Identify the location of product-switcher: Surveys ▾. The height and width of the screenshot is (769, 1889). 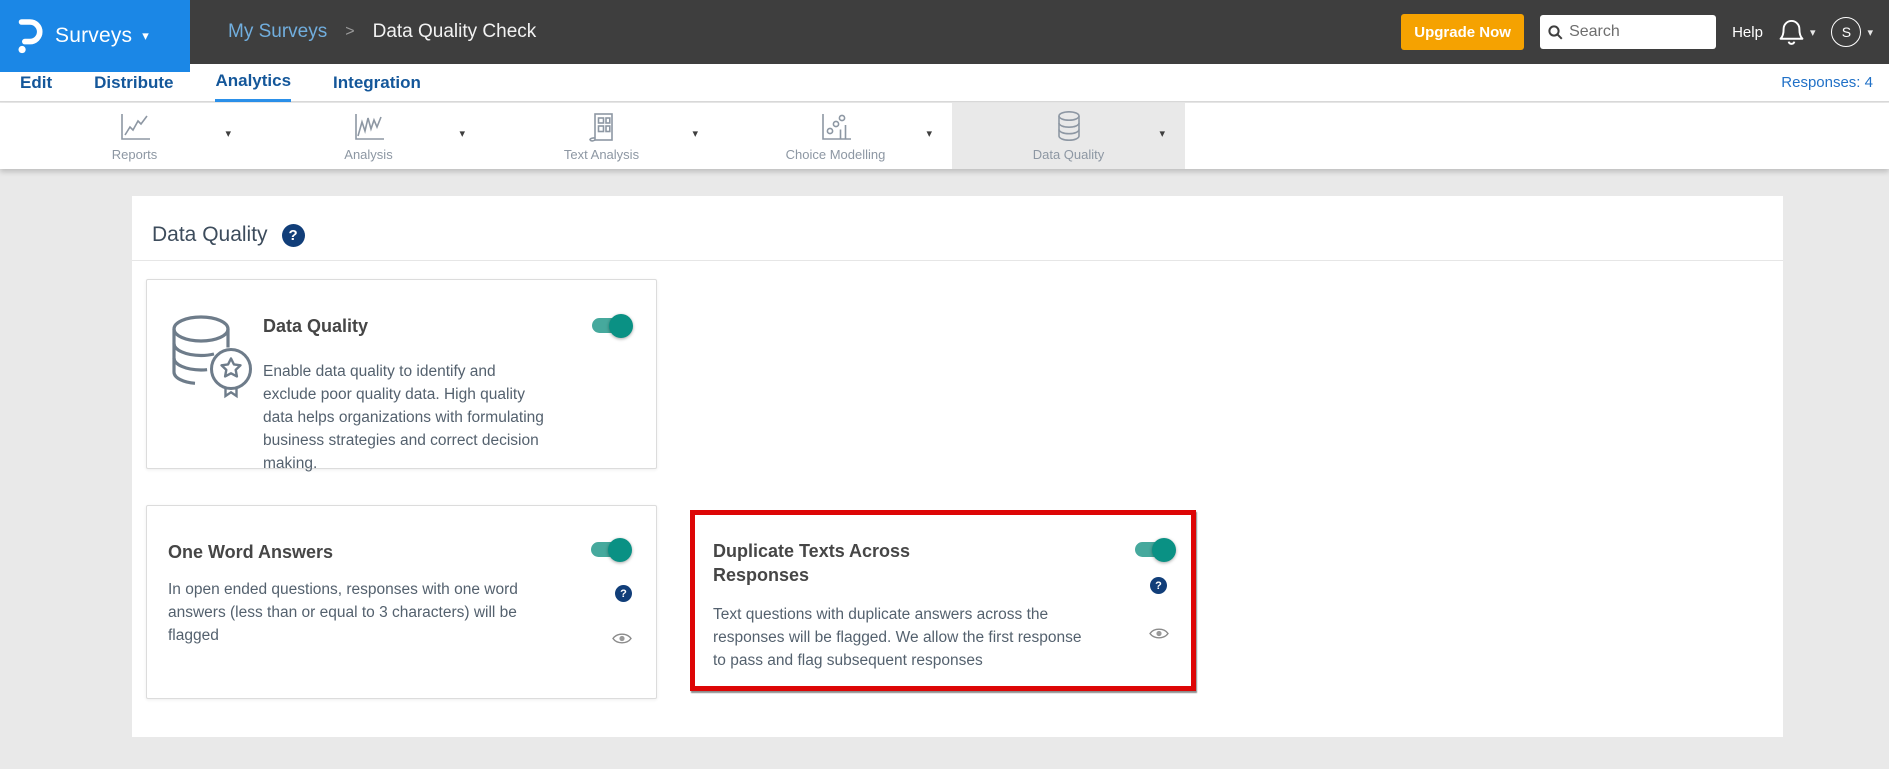
(95, 36).